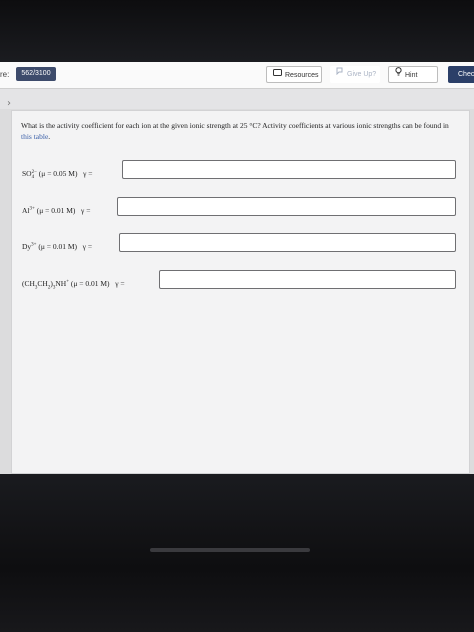 The height and width of the screenshot is (632, 474). Describe the element at coordinates (362, 74) in the screenshot. I see `give-up-label: Give Up?` at that location.